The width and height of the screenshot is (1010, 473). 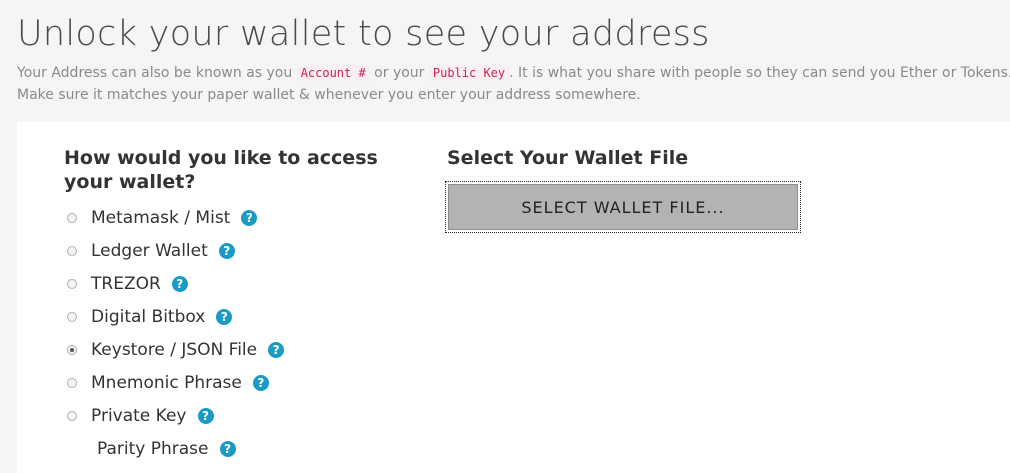 What do you see at coordinates (72, 415) in the screenshot?
I see `private-key-radio` at bounding box center [72, 415].